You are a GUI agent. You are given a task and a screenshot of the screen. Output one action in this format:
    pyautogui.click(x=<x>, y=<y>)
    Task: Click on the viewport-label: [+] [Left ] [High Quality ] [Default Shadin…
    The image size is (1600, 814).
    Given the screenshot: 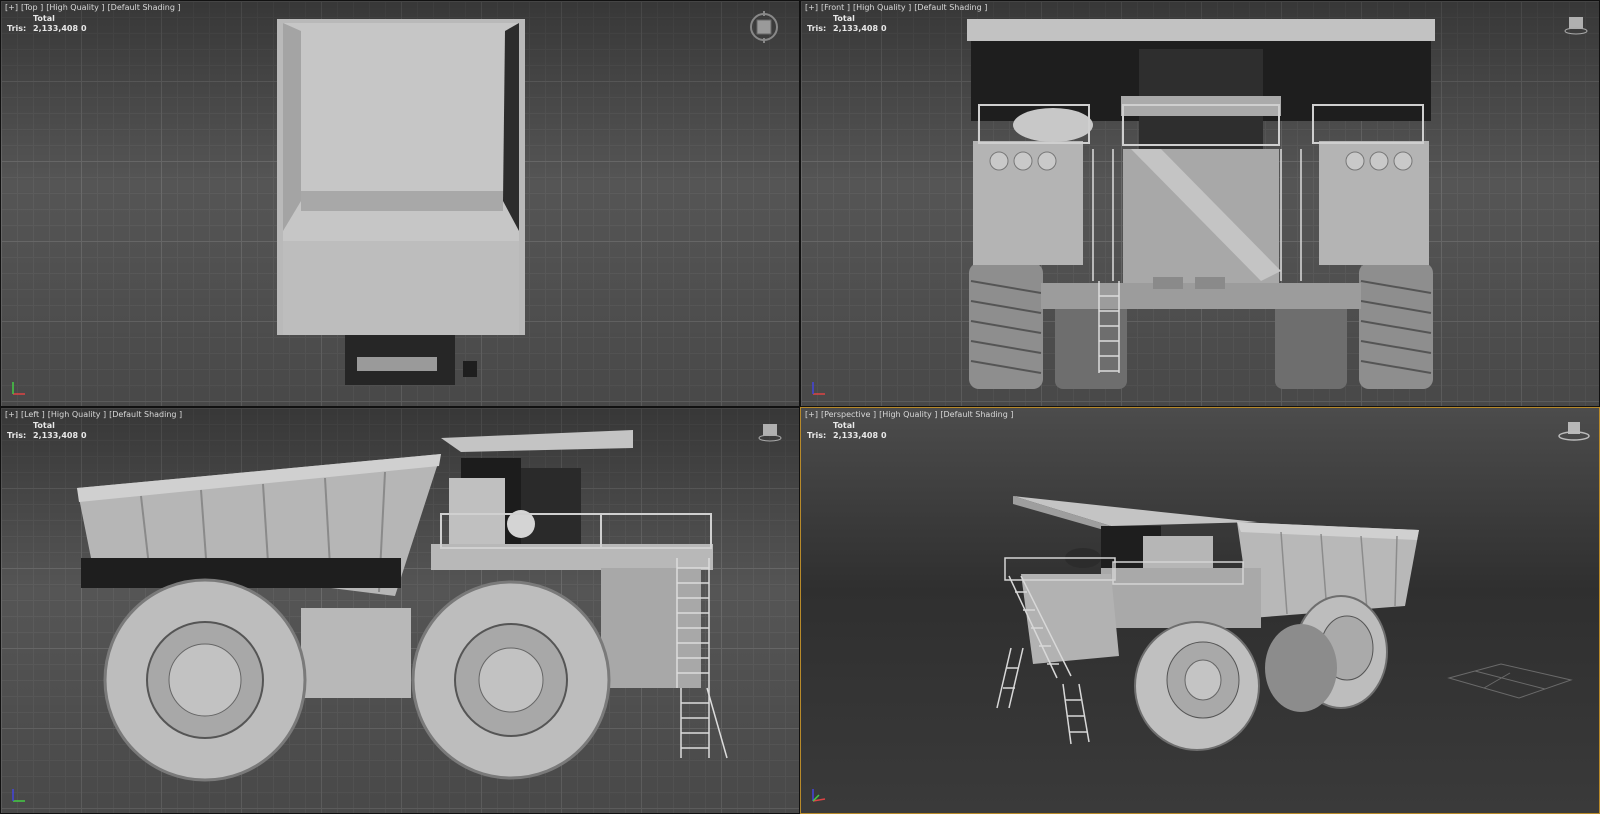 What is the action you would take?
    pyautogui.click(x=95, y=414)
    